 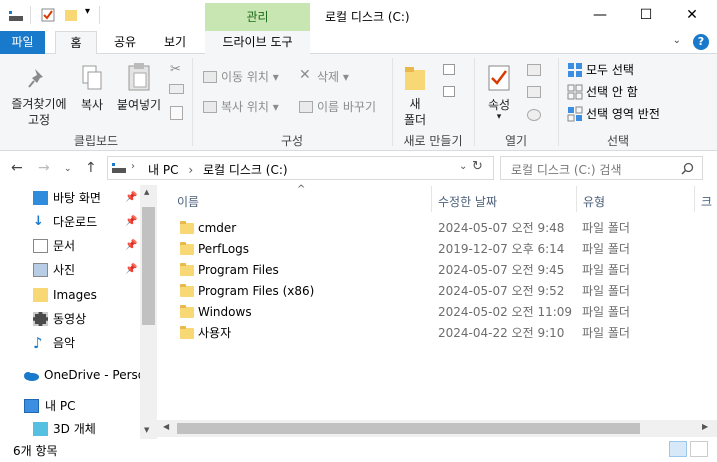 I want to click on delete-button: 삭제 ▾, so click(x=333, y=77).